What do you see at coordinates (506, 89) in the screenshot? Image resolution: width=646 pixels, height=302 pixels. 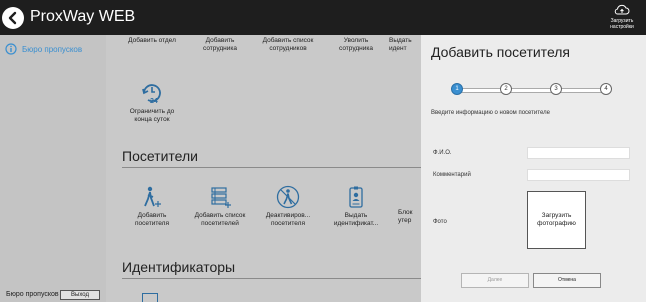 I see `step-2: 2` at bounding box center [506, 89].